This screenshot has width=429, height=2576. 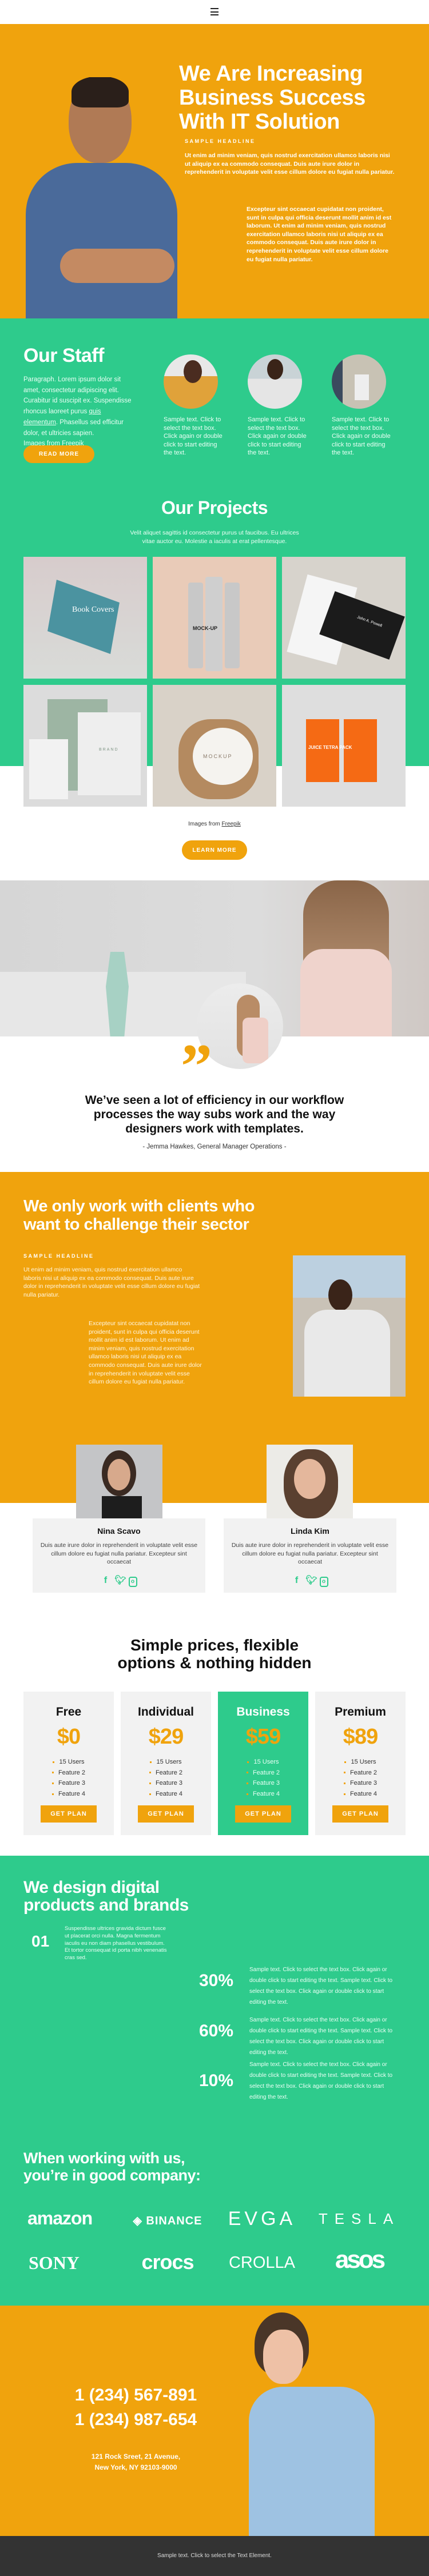 I want to click on phone-1: 1 (234) 567-891, so click(x=135, y=2395).